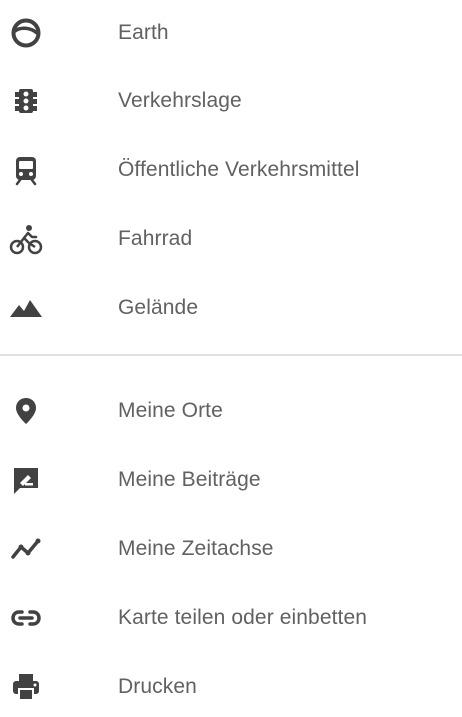 Image resolution: width=462 pixels, height=717 pixels. Describe the element at coordinates (158, 307) in the screenshot. I see `menu-item-label: Gelände` at that location.